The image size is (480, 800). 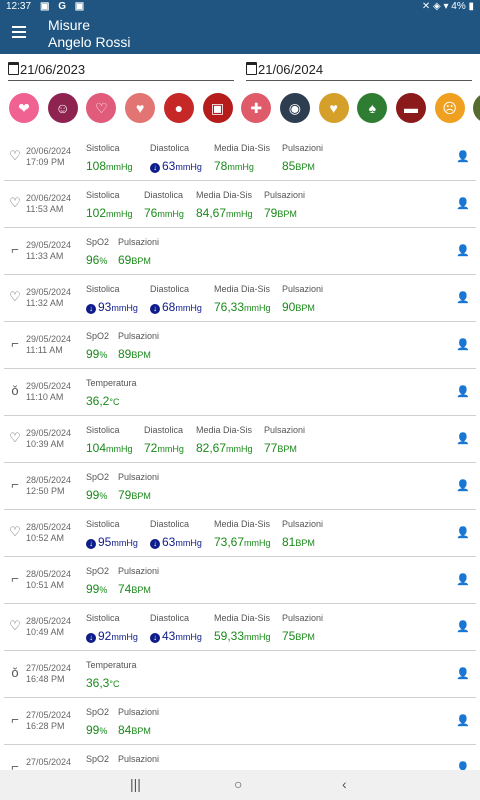 What do you see at coordinates (48, 762) in the screenshot?
I see `measurement-datetime: 27/05/2024` at bounding box center [48, 762].